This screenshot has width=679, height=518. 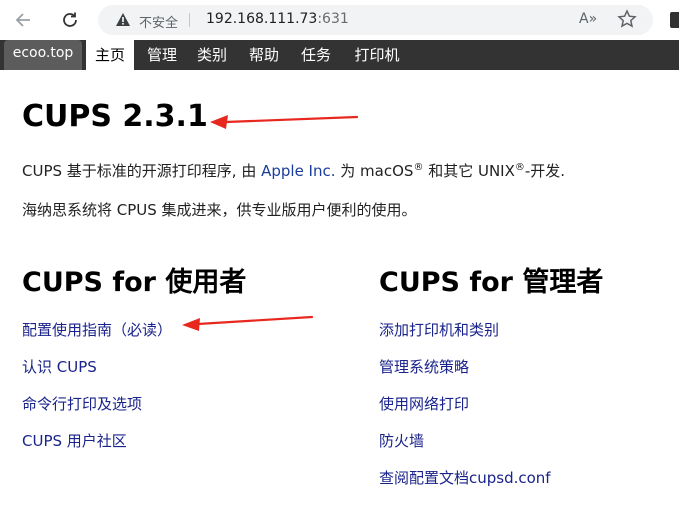 What do you see at coordinates (284, 122) in the screenshot?
I see `arrow-to-title` at bounding box center [284, 122].